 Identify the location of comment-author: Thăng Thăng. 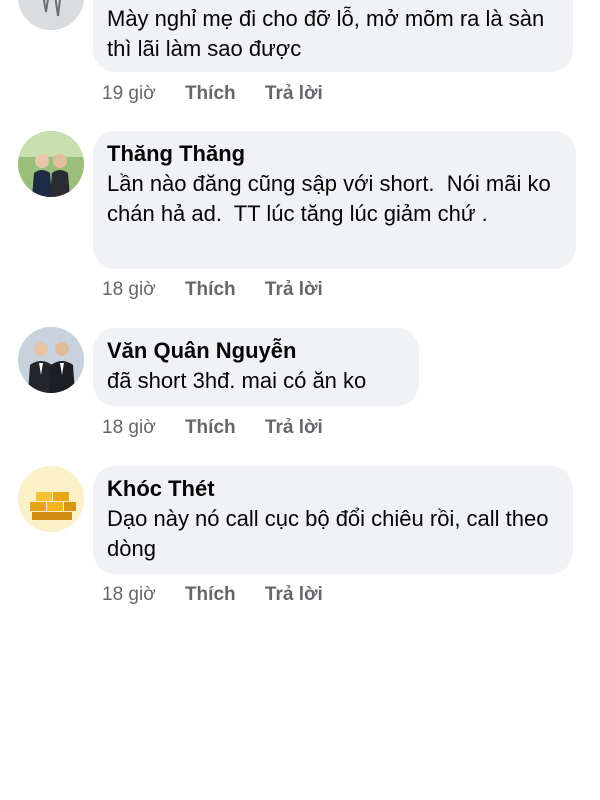
(334, 154).